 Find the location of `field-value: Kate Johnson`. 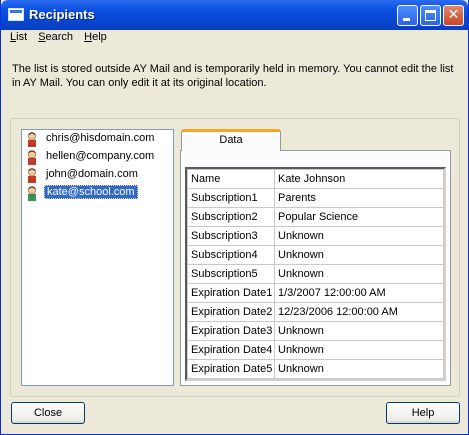

field-value: Kate Johnson is located at coordinates (359, 179).